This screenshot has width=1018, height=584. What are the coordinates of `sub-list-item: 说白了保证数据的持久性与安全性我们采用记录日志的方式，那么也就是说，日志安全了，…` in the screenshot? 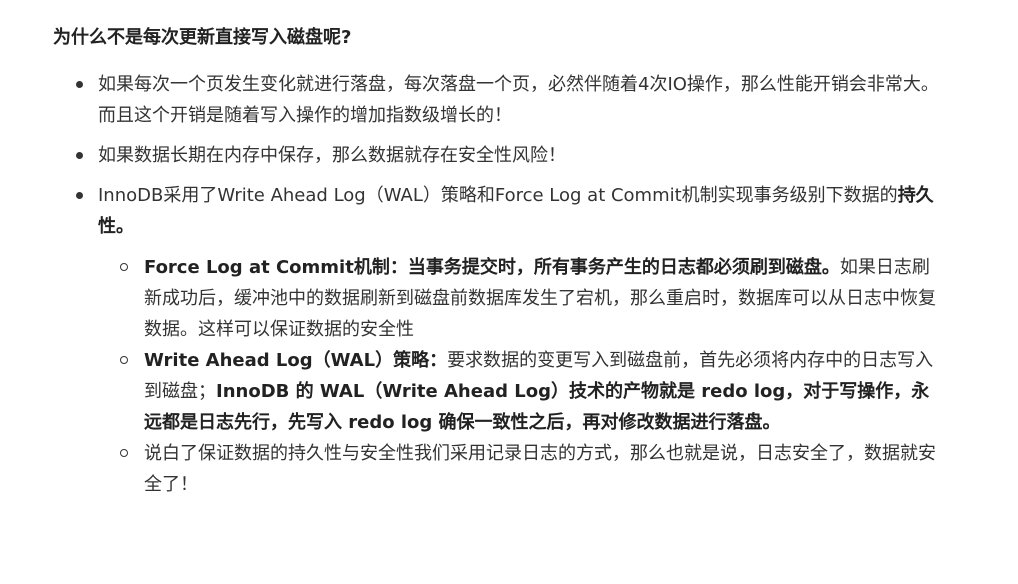 It's located at (521, 469).